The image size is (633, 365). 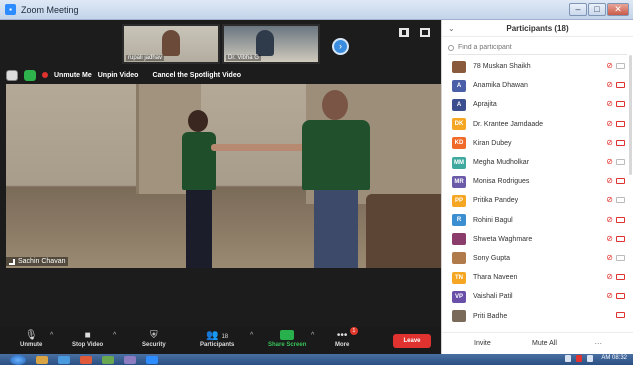 I want to click on participant-row: KD Kiran Dubey ⊘, so click(x=537, y=143).